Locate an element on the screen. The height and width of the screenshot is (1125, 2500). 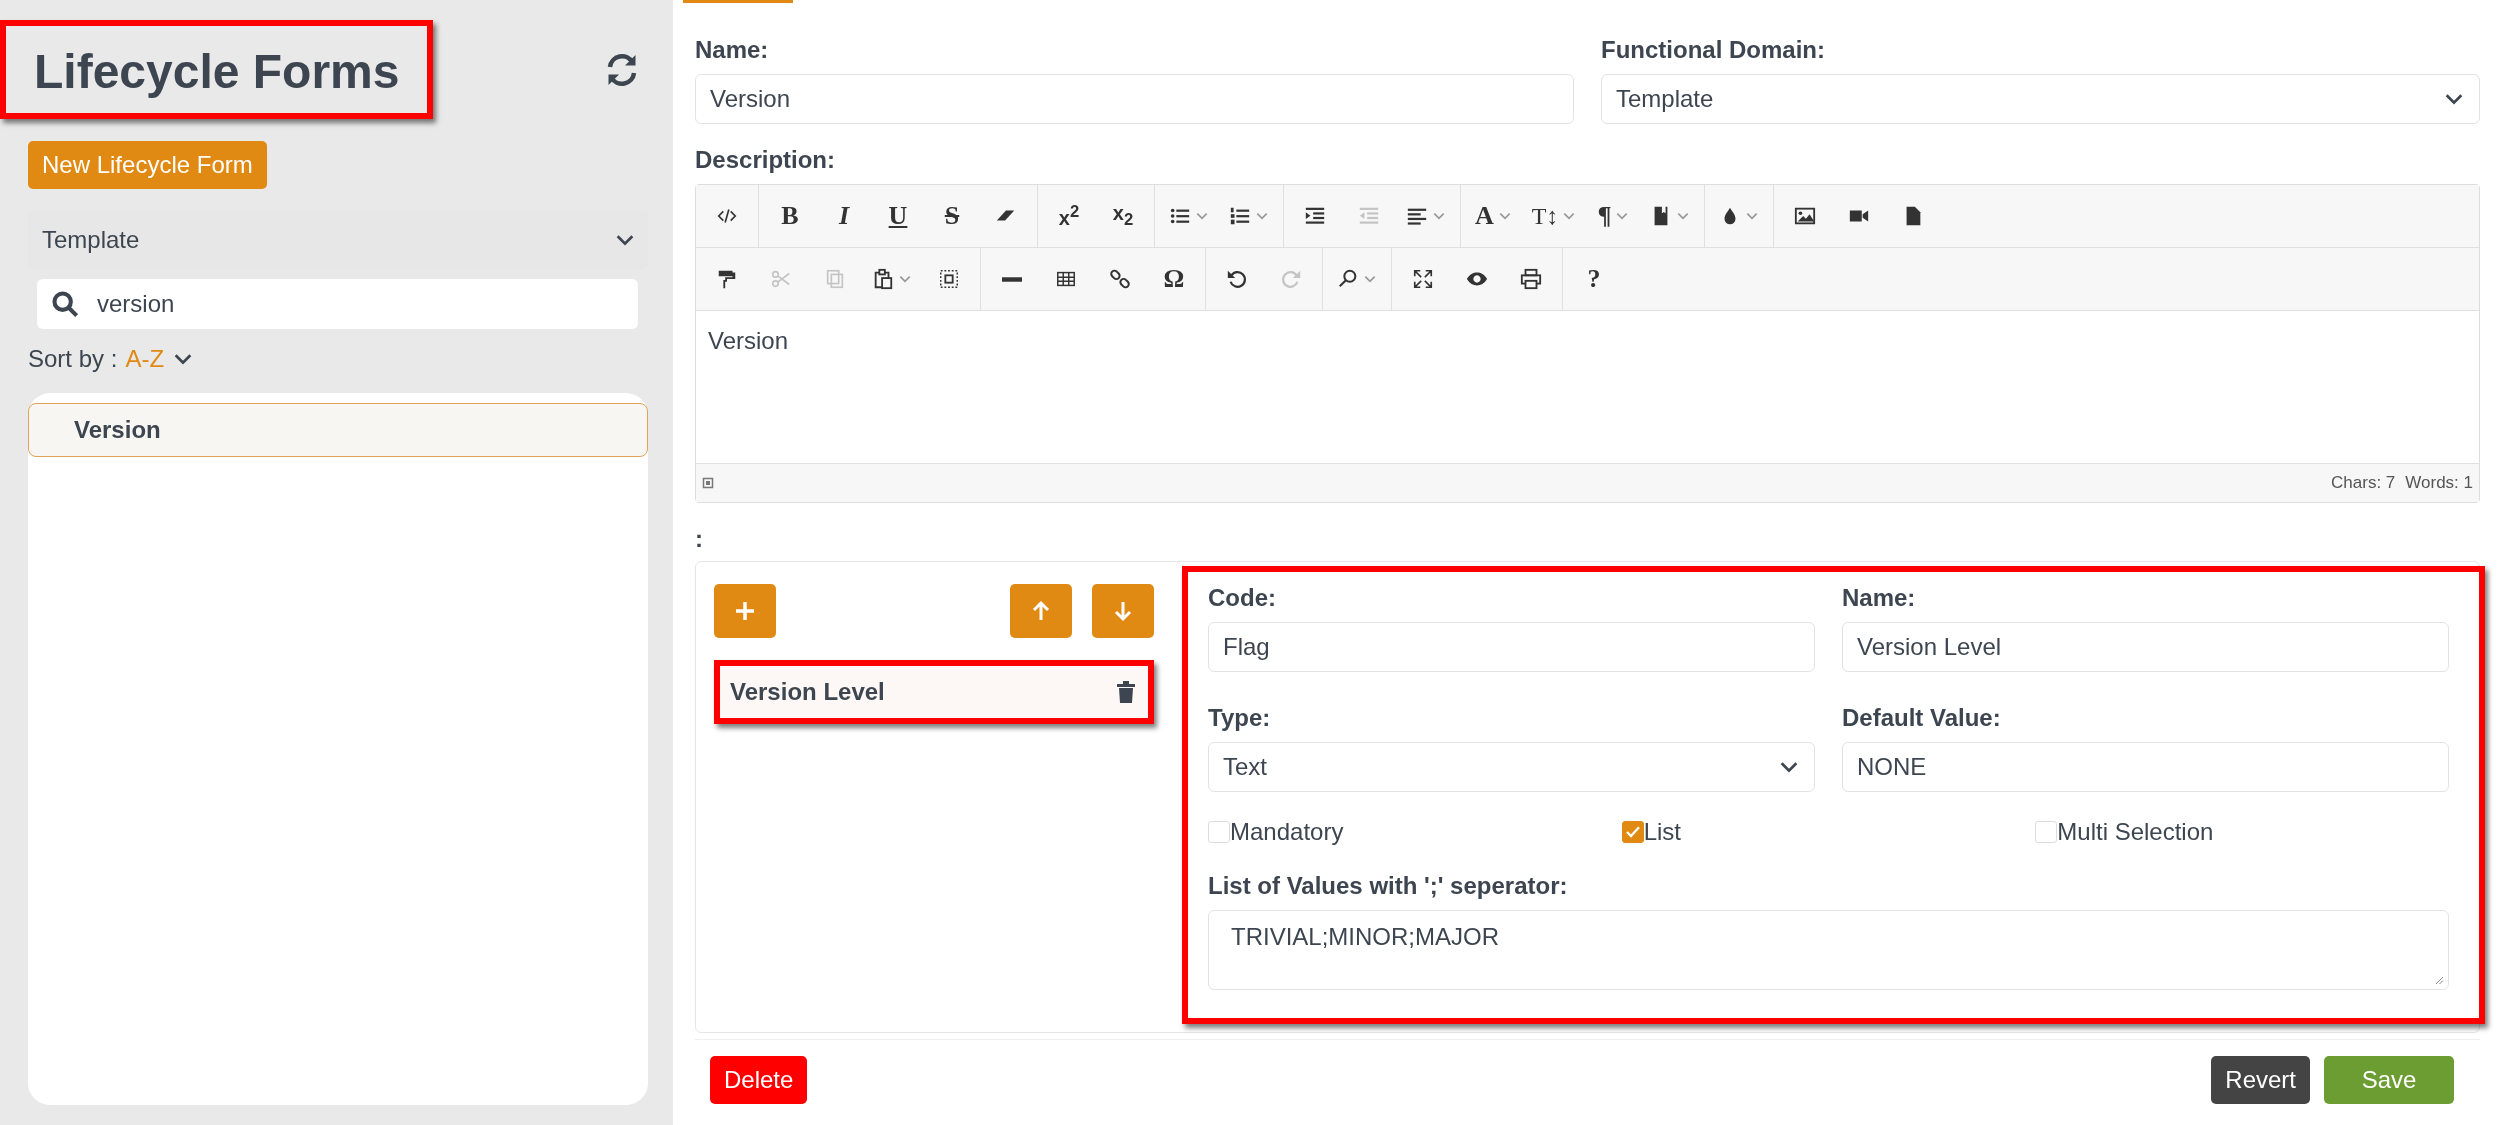
trash-icon is located at coordinates (1126, 692).